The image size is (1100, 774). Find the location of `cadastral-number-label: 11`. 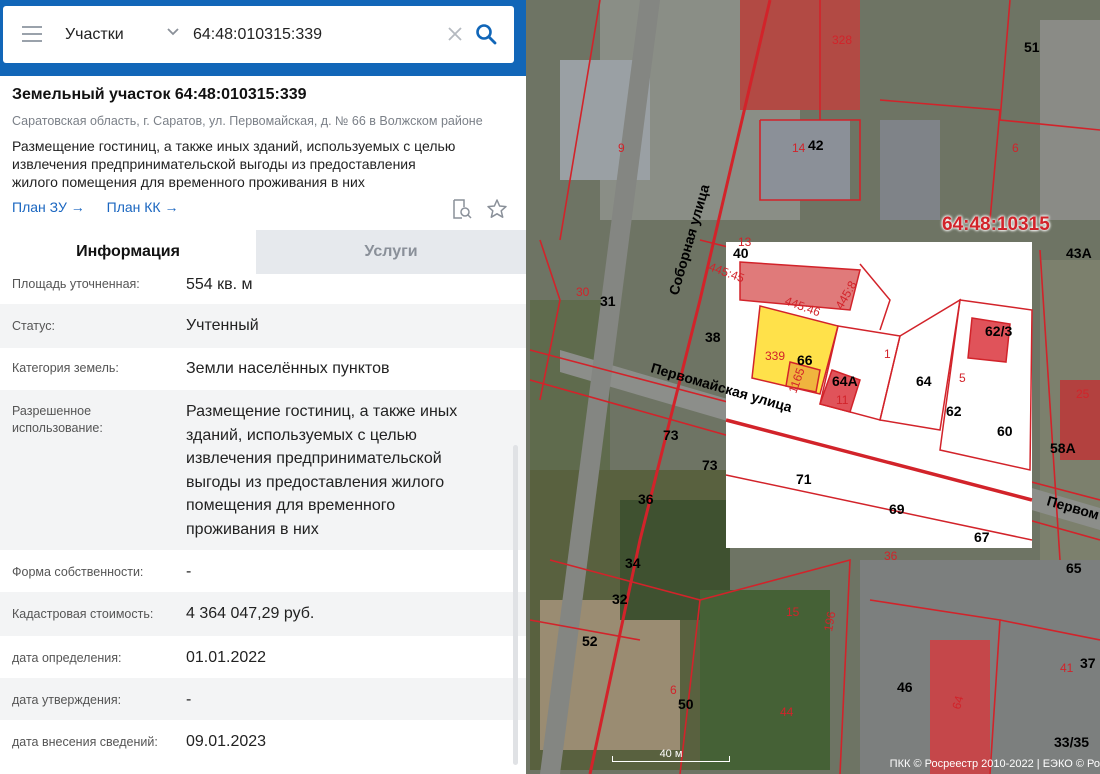

cadastral-number-label: 11 is located at coordinates (842, 400).